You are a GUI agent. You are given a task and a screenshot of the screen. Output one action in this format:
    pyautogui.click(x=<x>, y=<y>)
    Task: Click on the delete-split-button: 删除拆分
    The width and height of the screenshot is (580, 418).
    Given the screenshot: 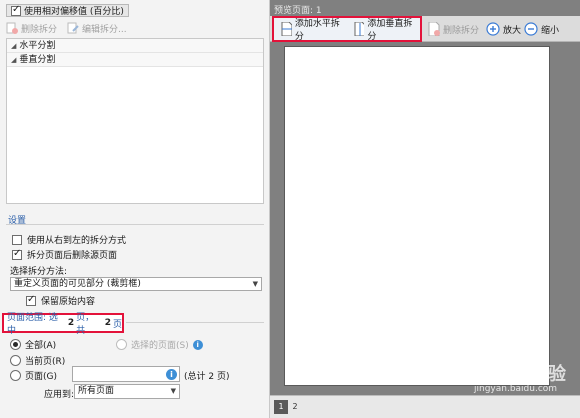 What is the action you would take?
    pyautogui.click(x=31, y=28)
    